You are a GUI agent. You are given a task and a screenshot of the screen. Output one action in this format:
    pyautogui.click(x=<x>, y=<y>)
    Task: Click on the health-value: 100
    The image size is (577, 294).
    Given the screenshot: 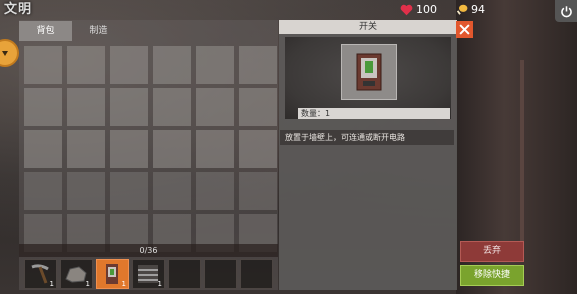 What is the action you would take?
    pyautogui.click(x=426, y=9)
    